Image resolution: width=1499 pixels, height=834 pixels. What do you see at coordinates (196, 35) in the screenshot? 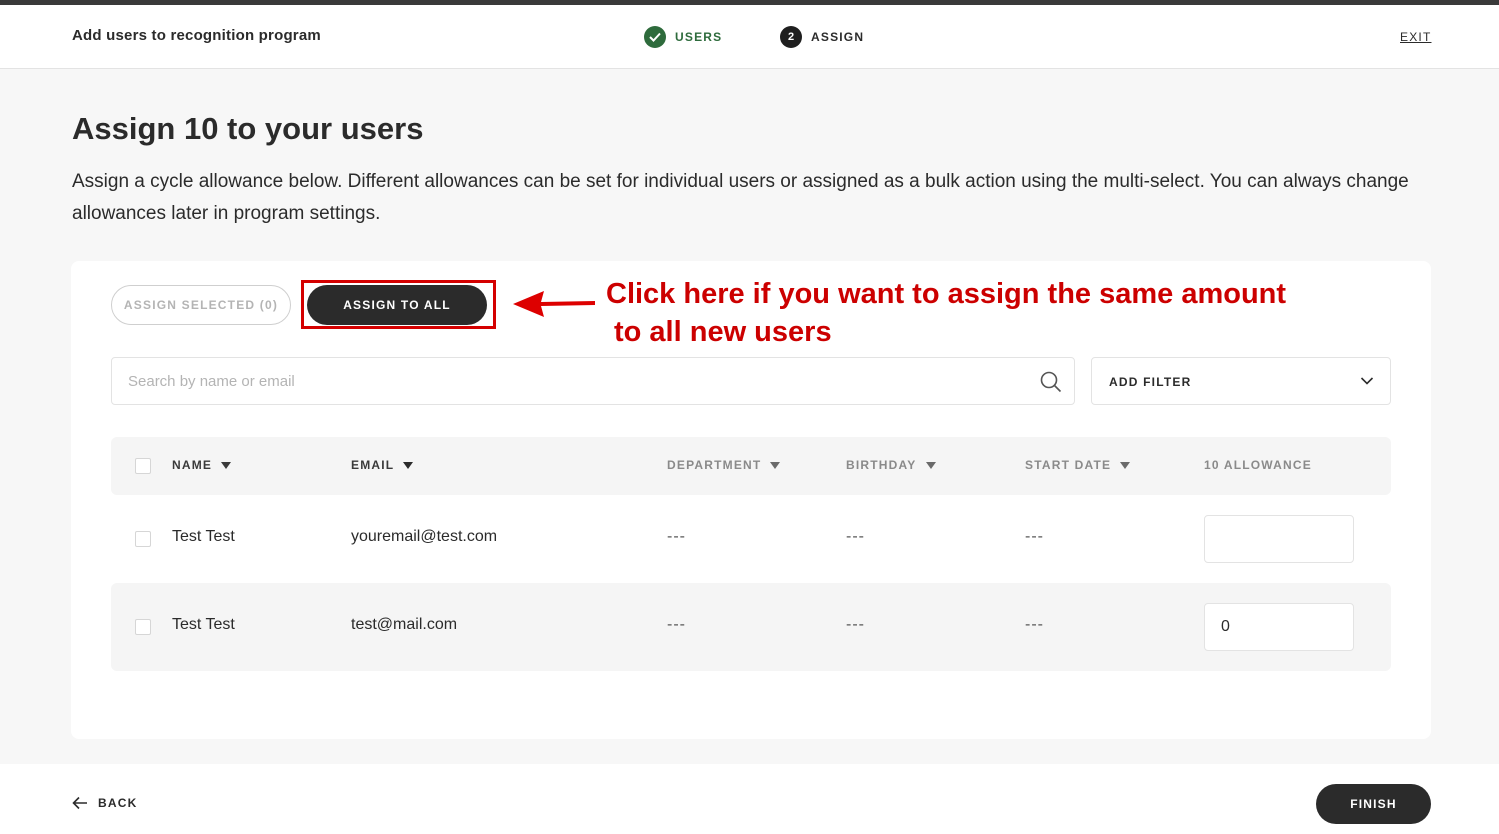
I see `wizard-title: Add users to recognition program` at bounding box center [196, 35].